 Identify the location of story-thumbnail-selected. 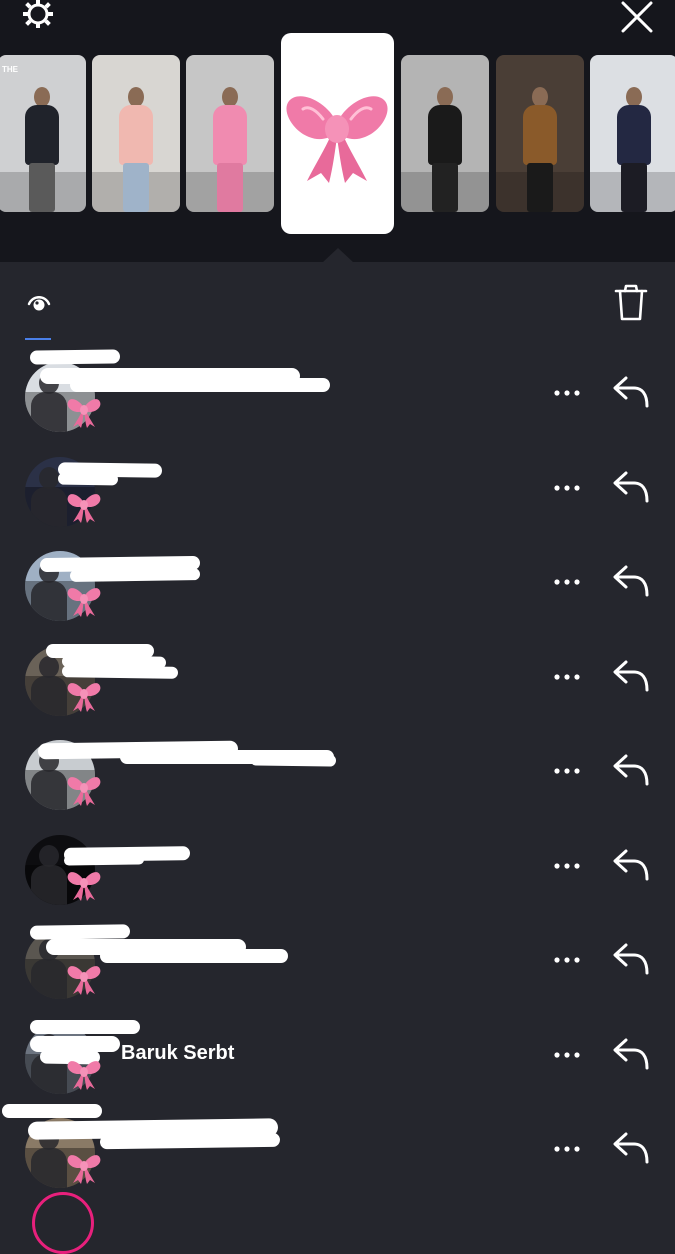
(337, 133).